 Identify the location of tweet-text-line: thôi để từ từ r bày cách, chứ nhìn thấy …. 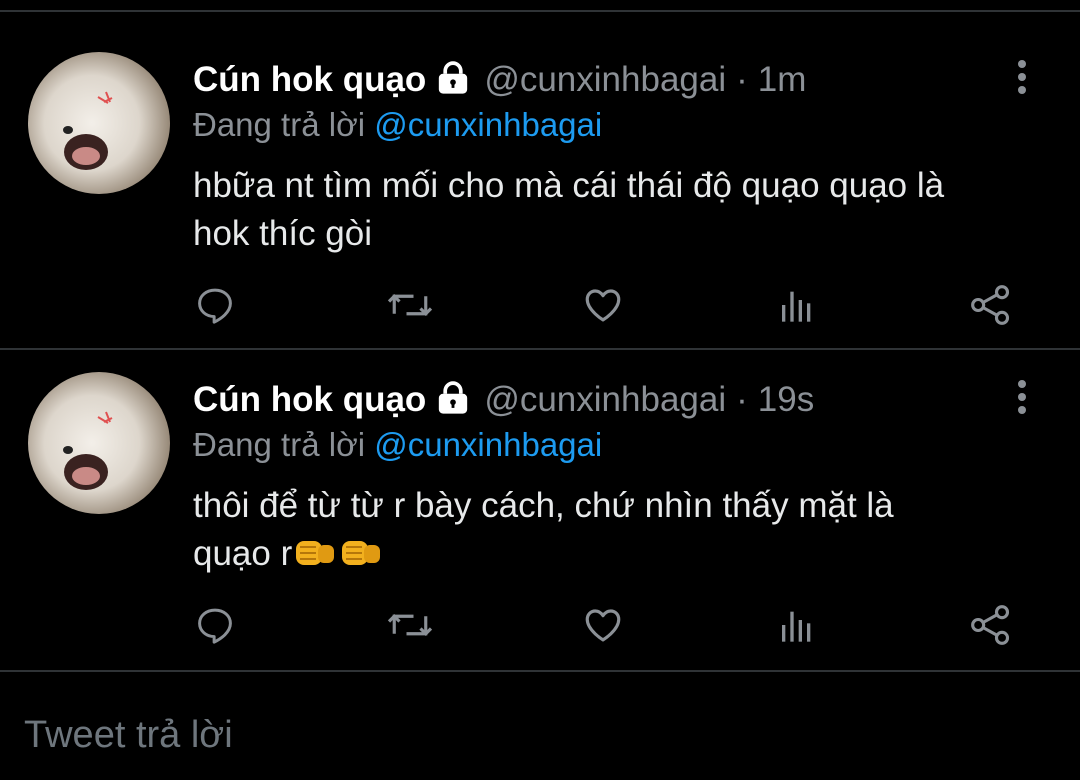
(543, 505).